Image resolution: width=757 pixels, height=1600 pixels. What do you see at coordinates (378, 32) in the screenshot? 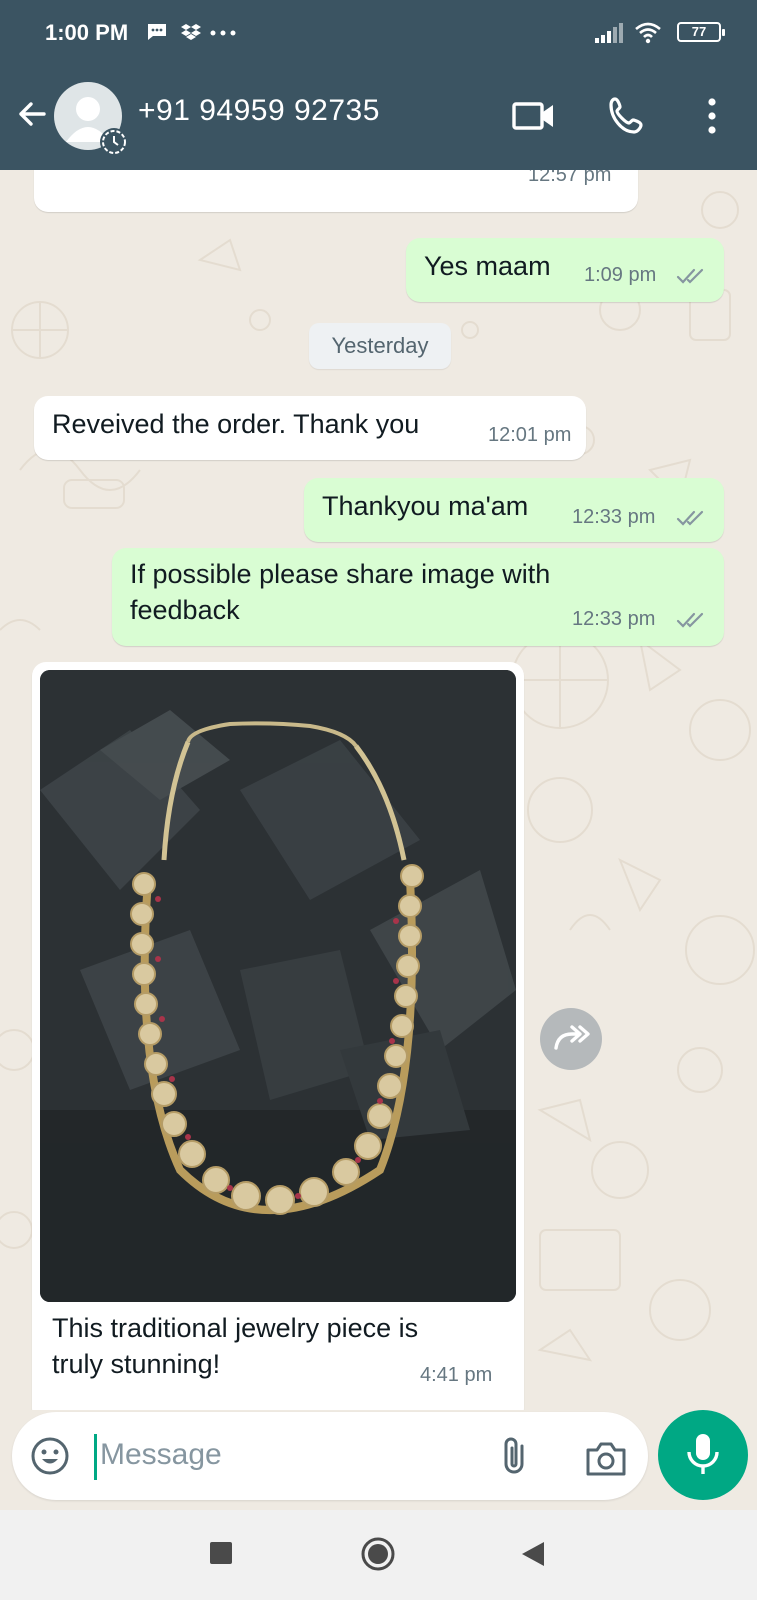
I see `status-bar: 1:00 PM 77` at bounding box center [378, 32].